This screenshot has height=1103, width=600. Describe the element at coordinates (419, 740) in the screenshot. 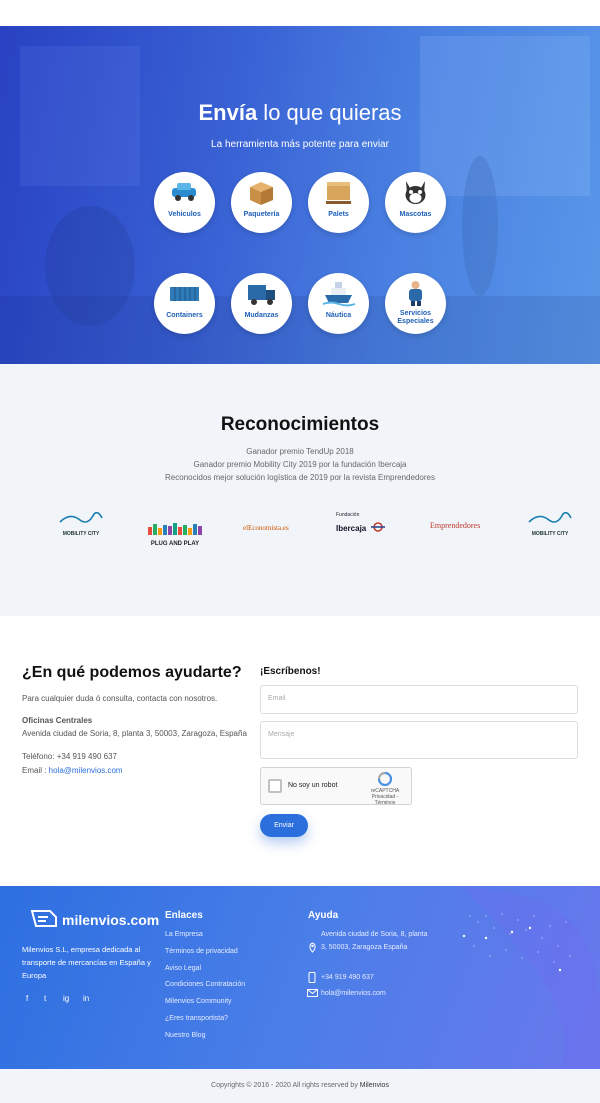

I see `message-field: Mensaje` at that location.